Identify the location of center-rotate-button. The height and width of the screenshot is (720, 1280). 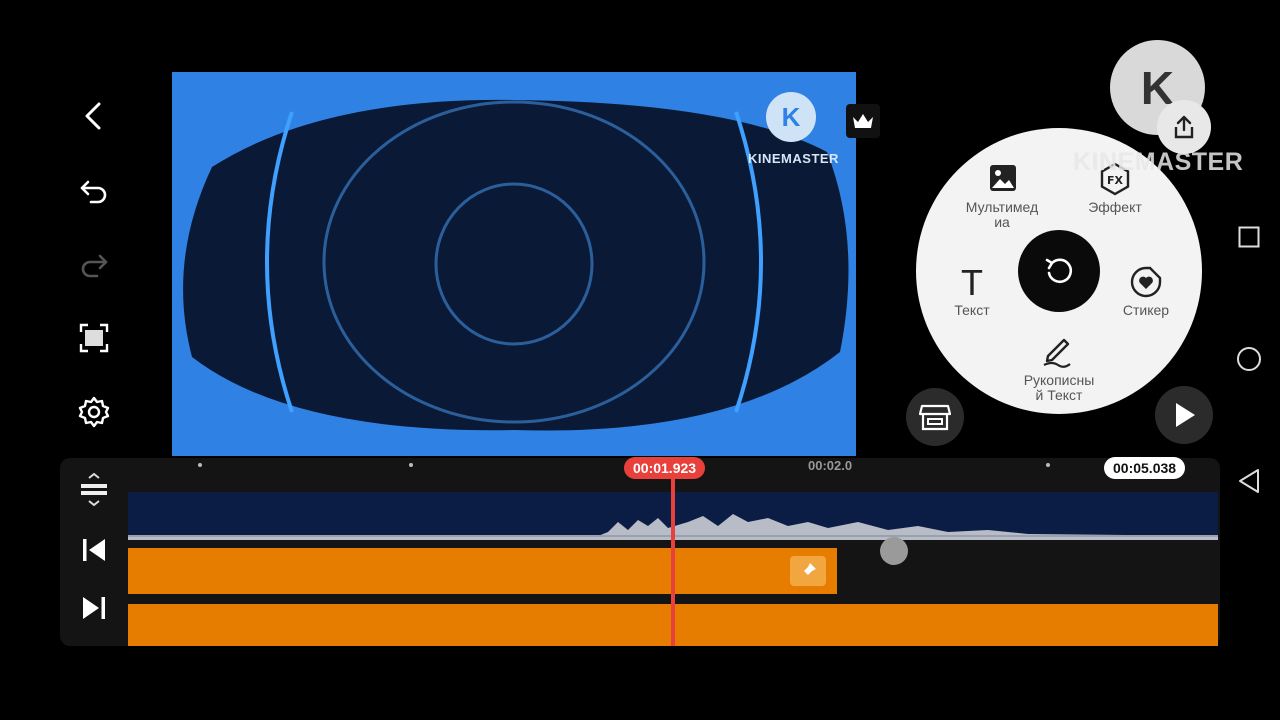
(1059, 271).